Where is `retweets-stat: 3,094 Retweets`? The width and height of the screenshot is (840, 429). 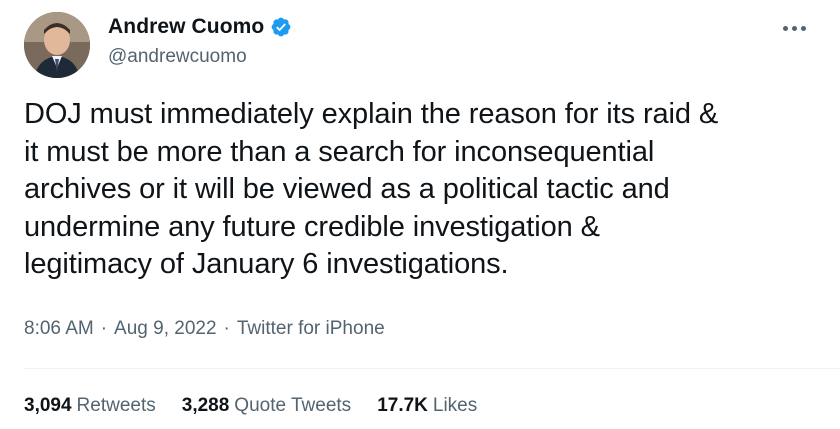
retweets-stat: 3,094 Retweets is located at coordinates (90, 406).